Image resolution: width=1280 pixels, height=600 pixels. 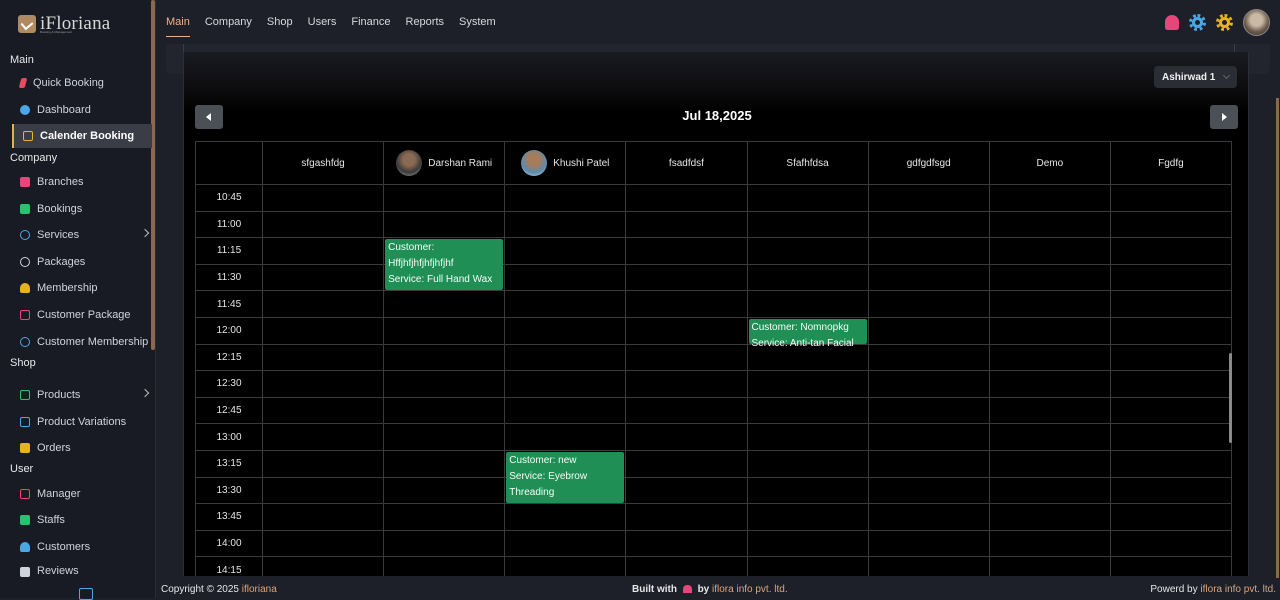 I want to click on sidebar-item-reviews: Reviews, so click(x=82, y=569).